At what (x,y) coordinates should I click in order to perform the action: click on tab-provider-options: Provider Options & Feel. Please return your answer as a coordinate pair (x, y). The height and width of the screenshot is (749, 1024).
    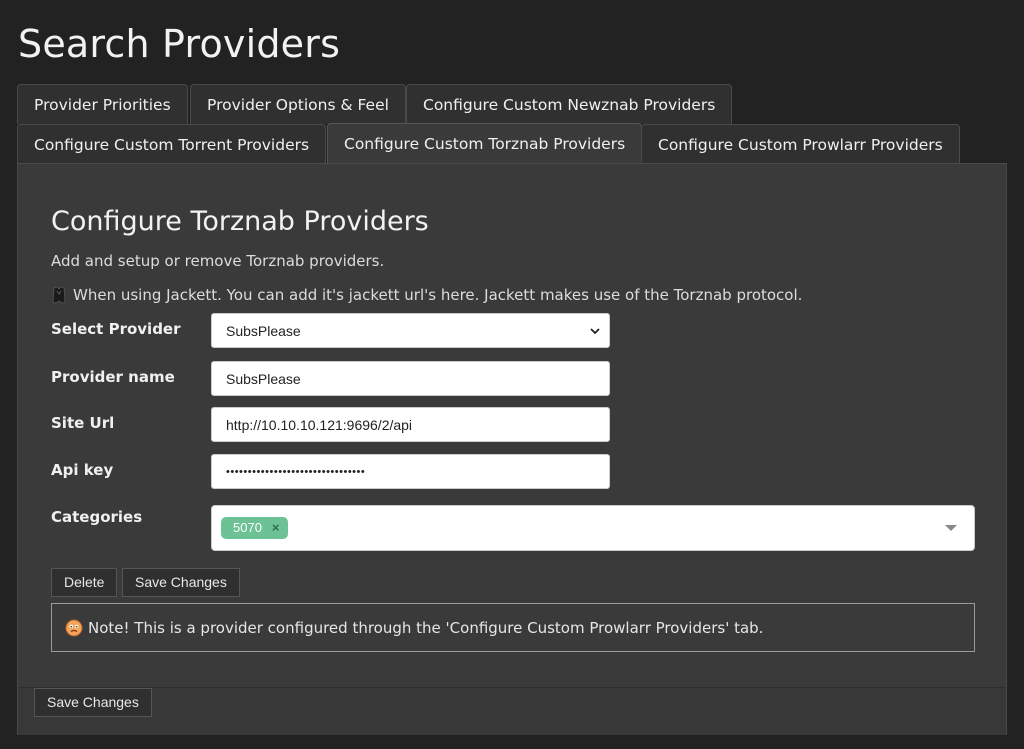
    Looking at the image, I should click on (298, 104).